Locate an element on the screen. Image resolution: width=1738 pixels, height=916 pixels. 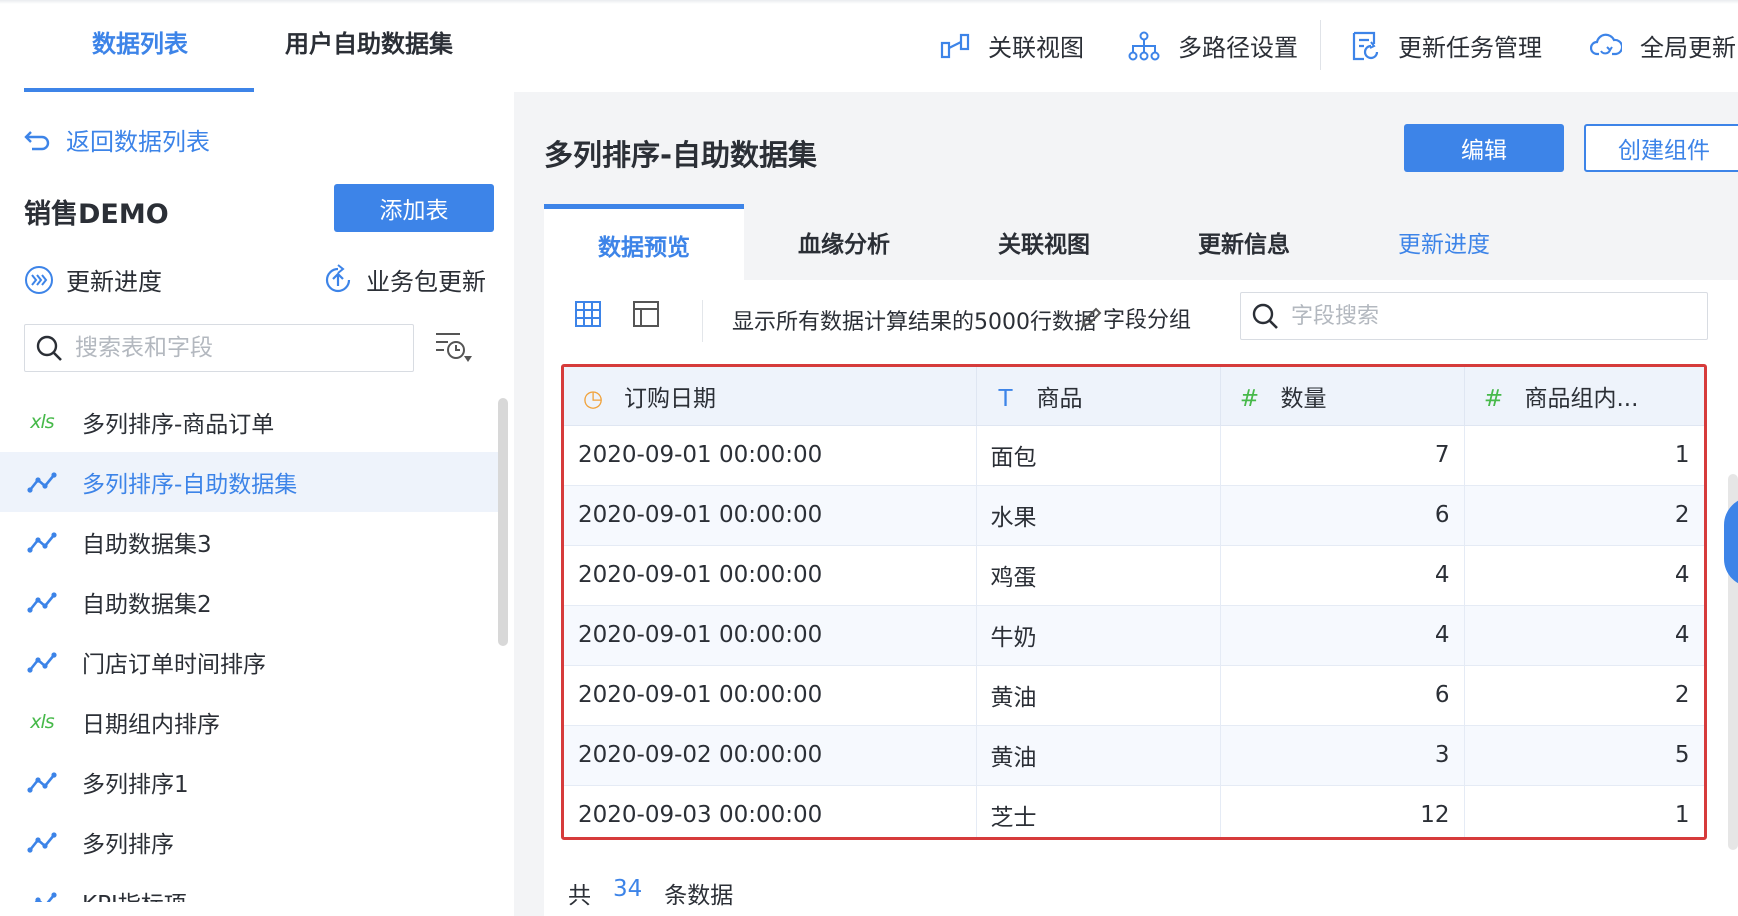
preview-toolbar: 显示所有数据计算结果的5000行数据 字段分组 is located at coordinates (1141, 320).